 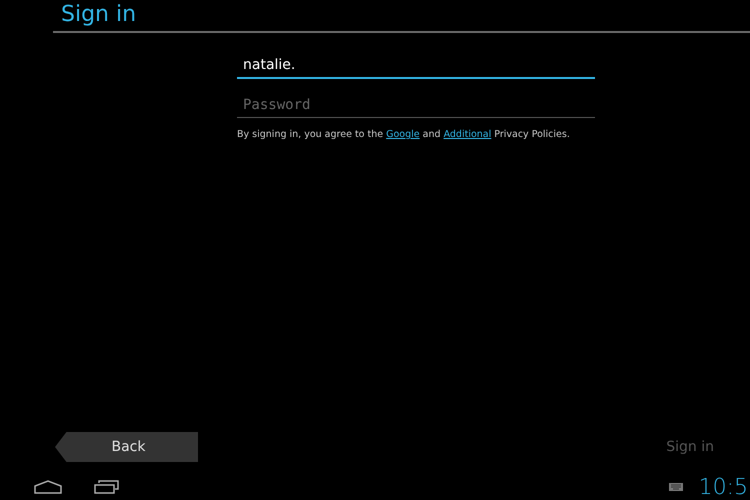 What do you see at coordinates (48, 487) in the screenshot?
I see `home-icon` at bounding box center [48, 487].